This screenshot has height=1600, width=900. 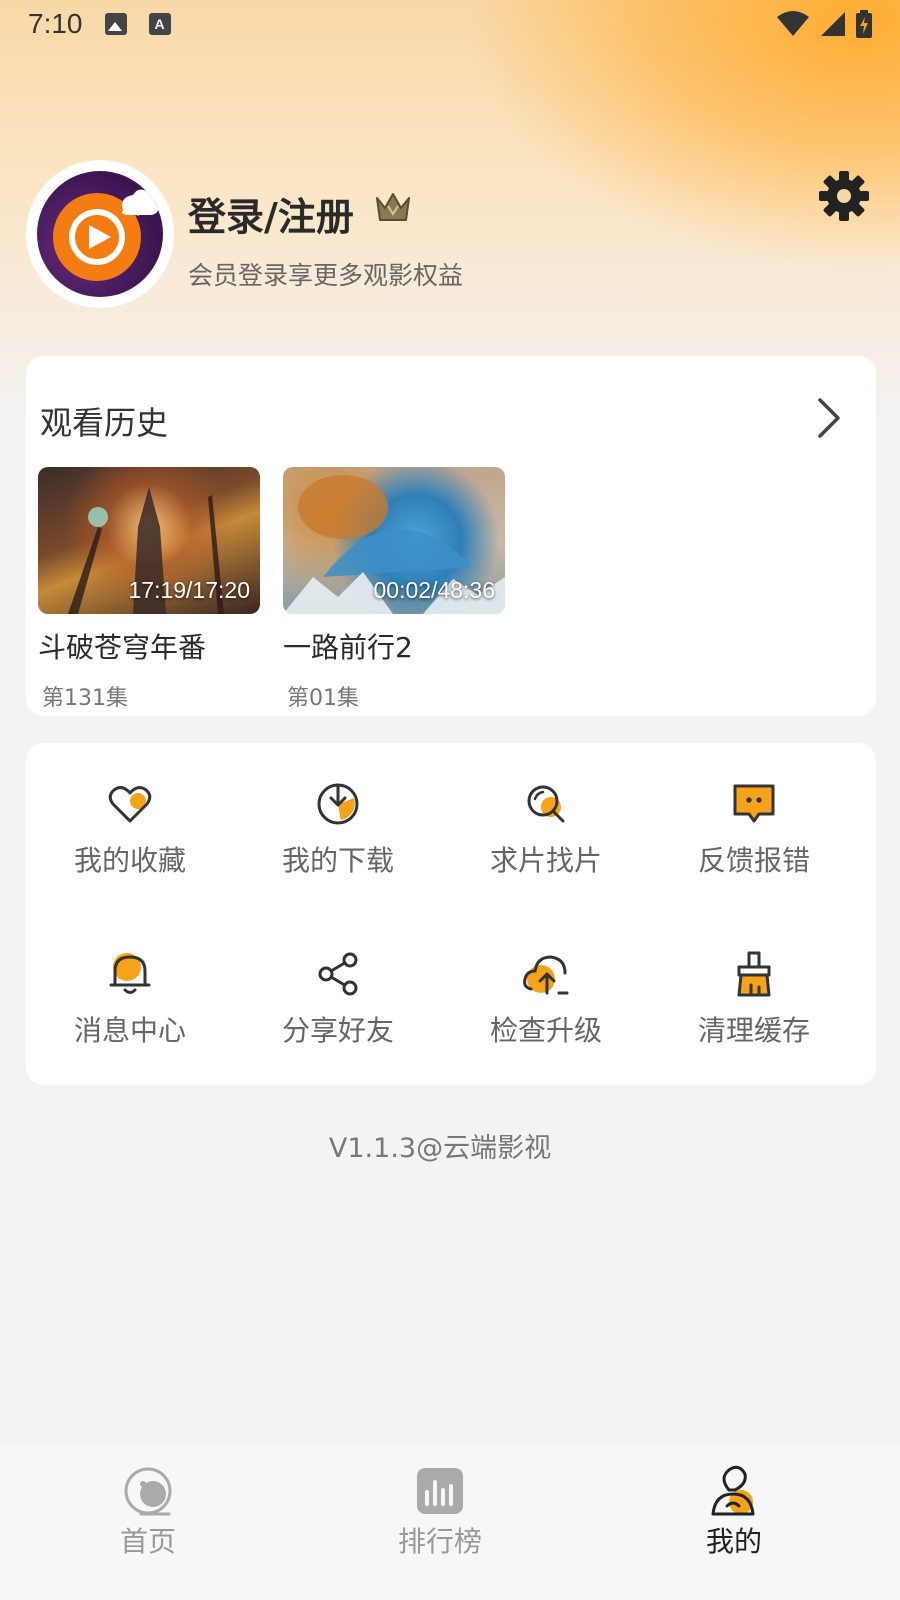 I want to click on menu-item-label: 反馈报错, so click(x=753, y=860).